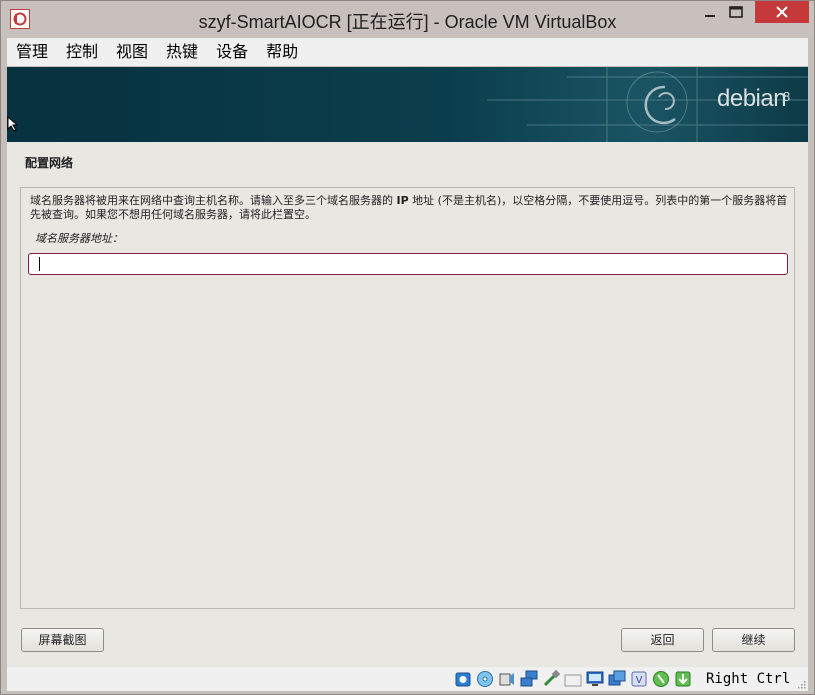  I want to click on status-bar: V Right Ctrl, so click(407, 679).